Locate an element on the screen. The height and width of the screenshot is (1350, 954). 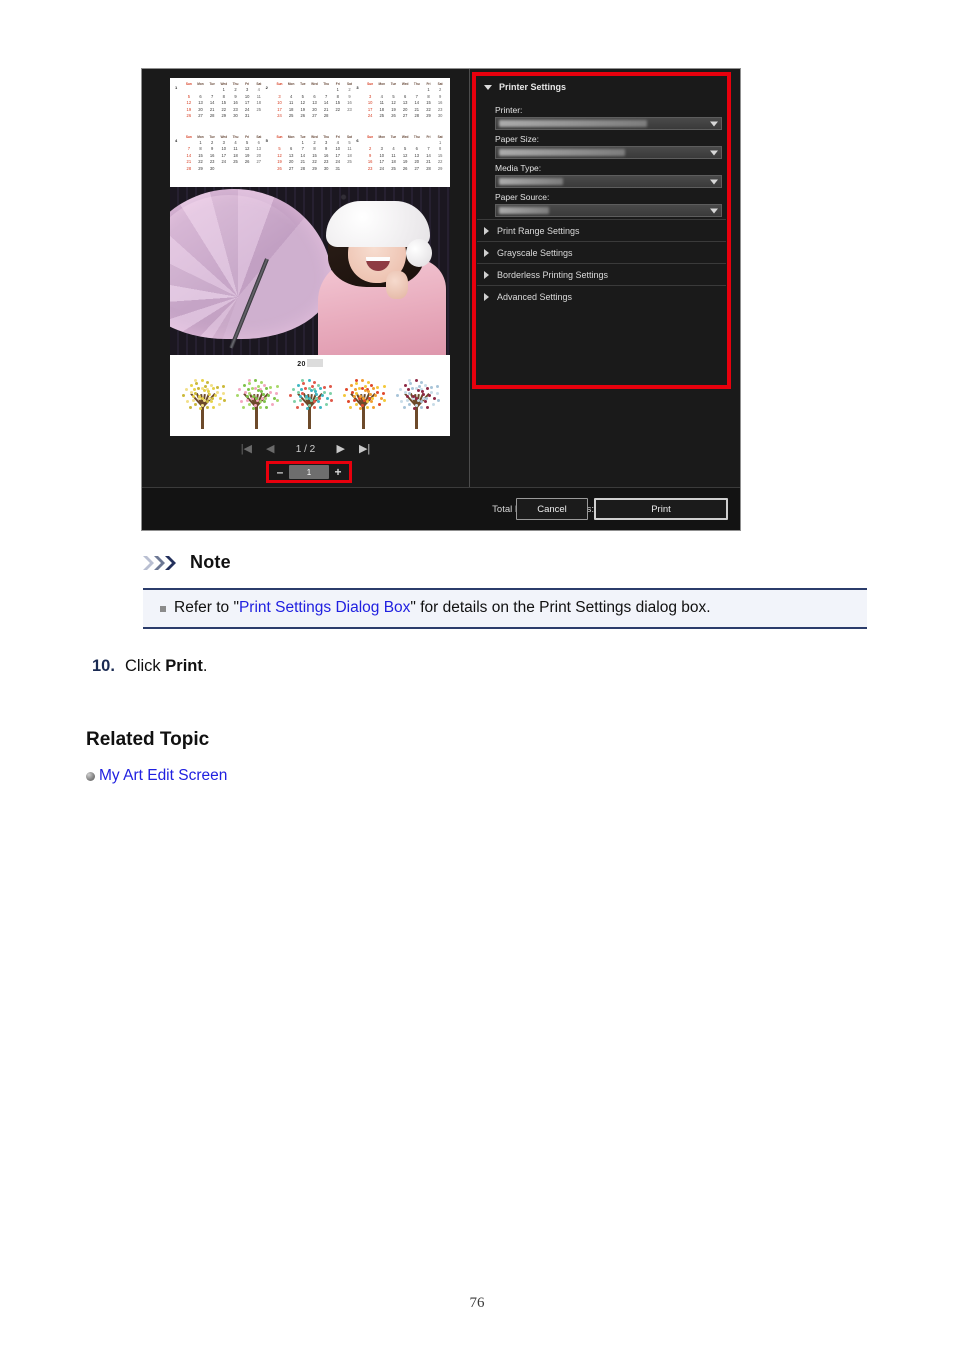
calendar-week-row: 9 10 11 12 13 14 15 is located at coordinates (405, 156).